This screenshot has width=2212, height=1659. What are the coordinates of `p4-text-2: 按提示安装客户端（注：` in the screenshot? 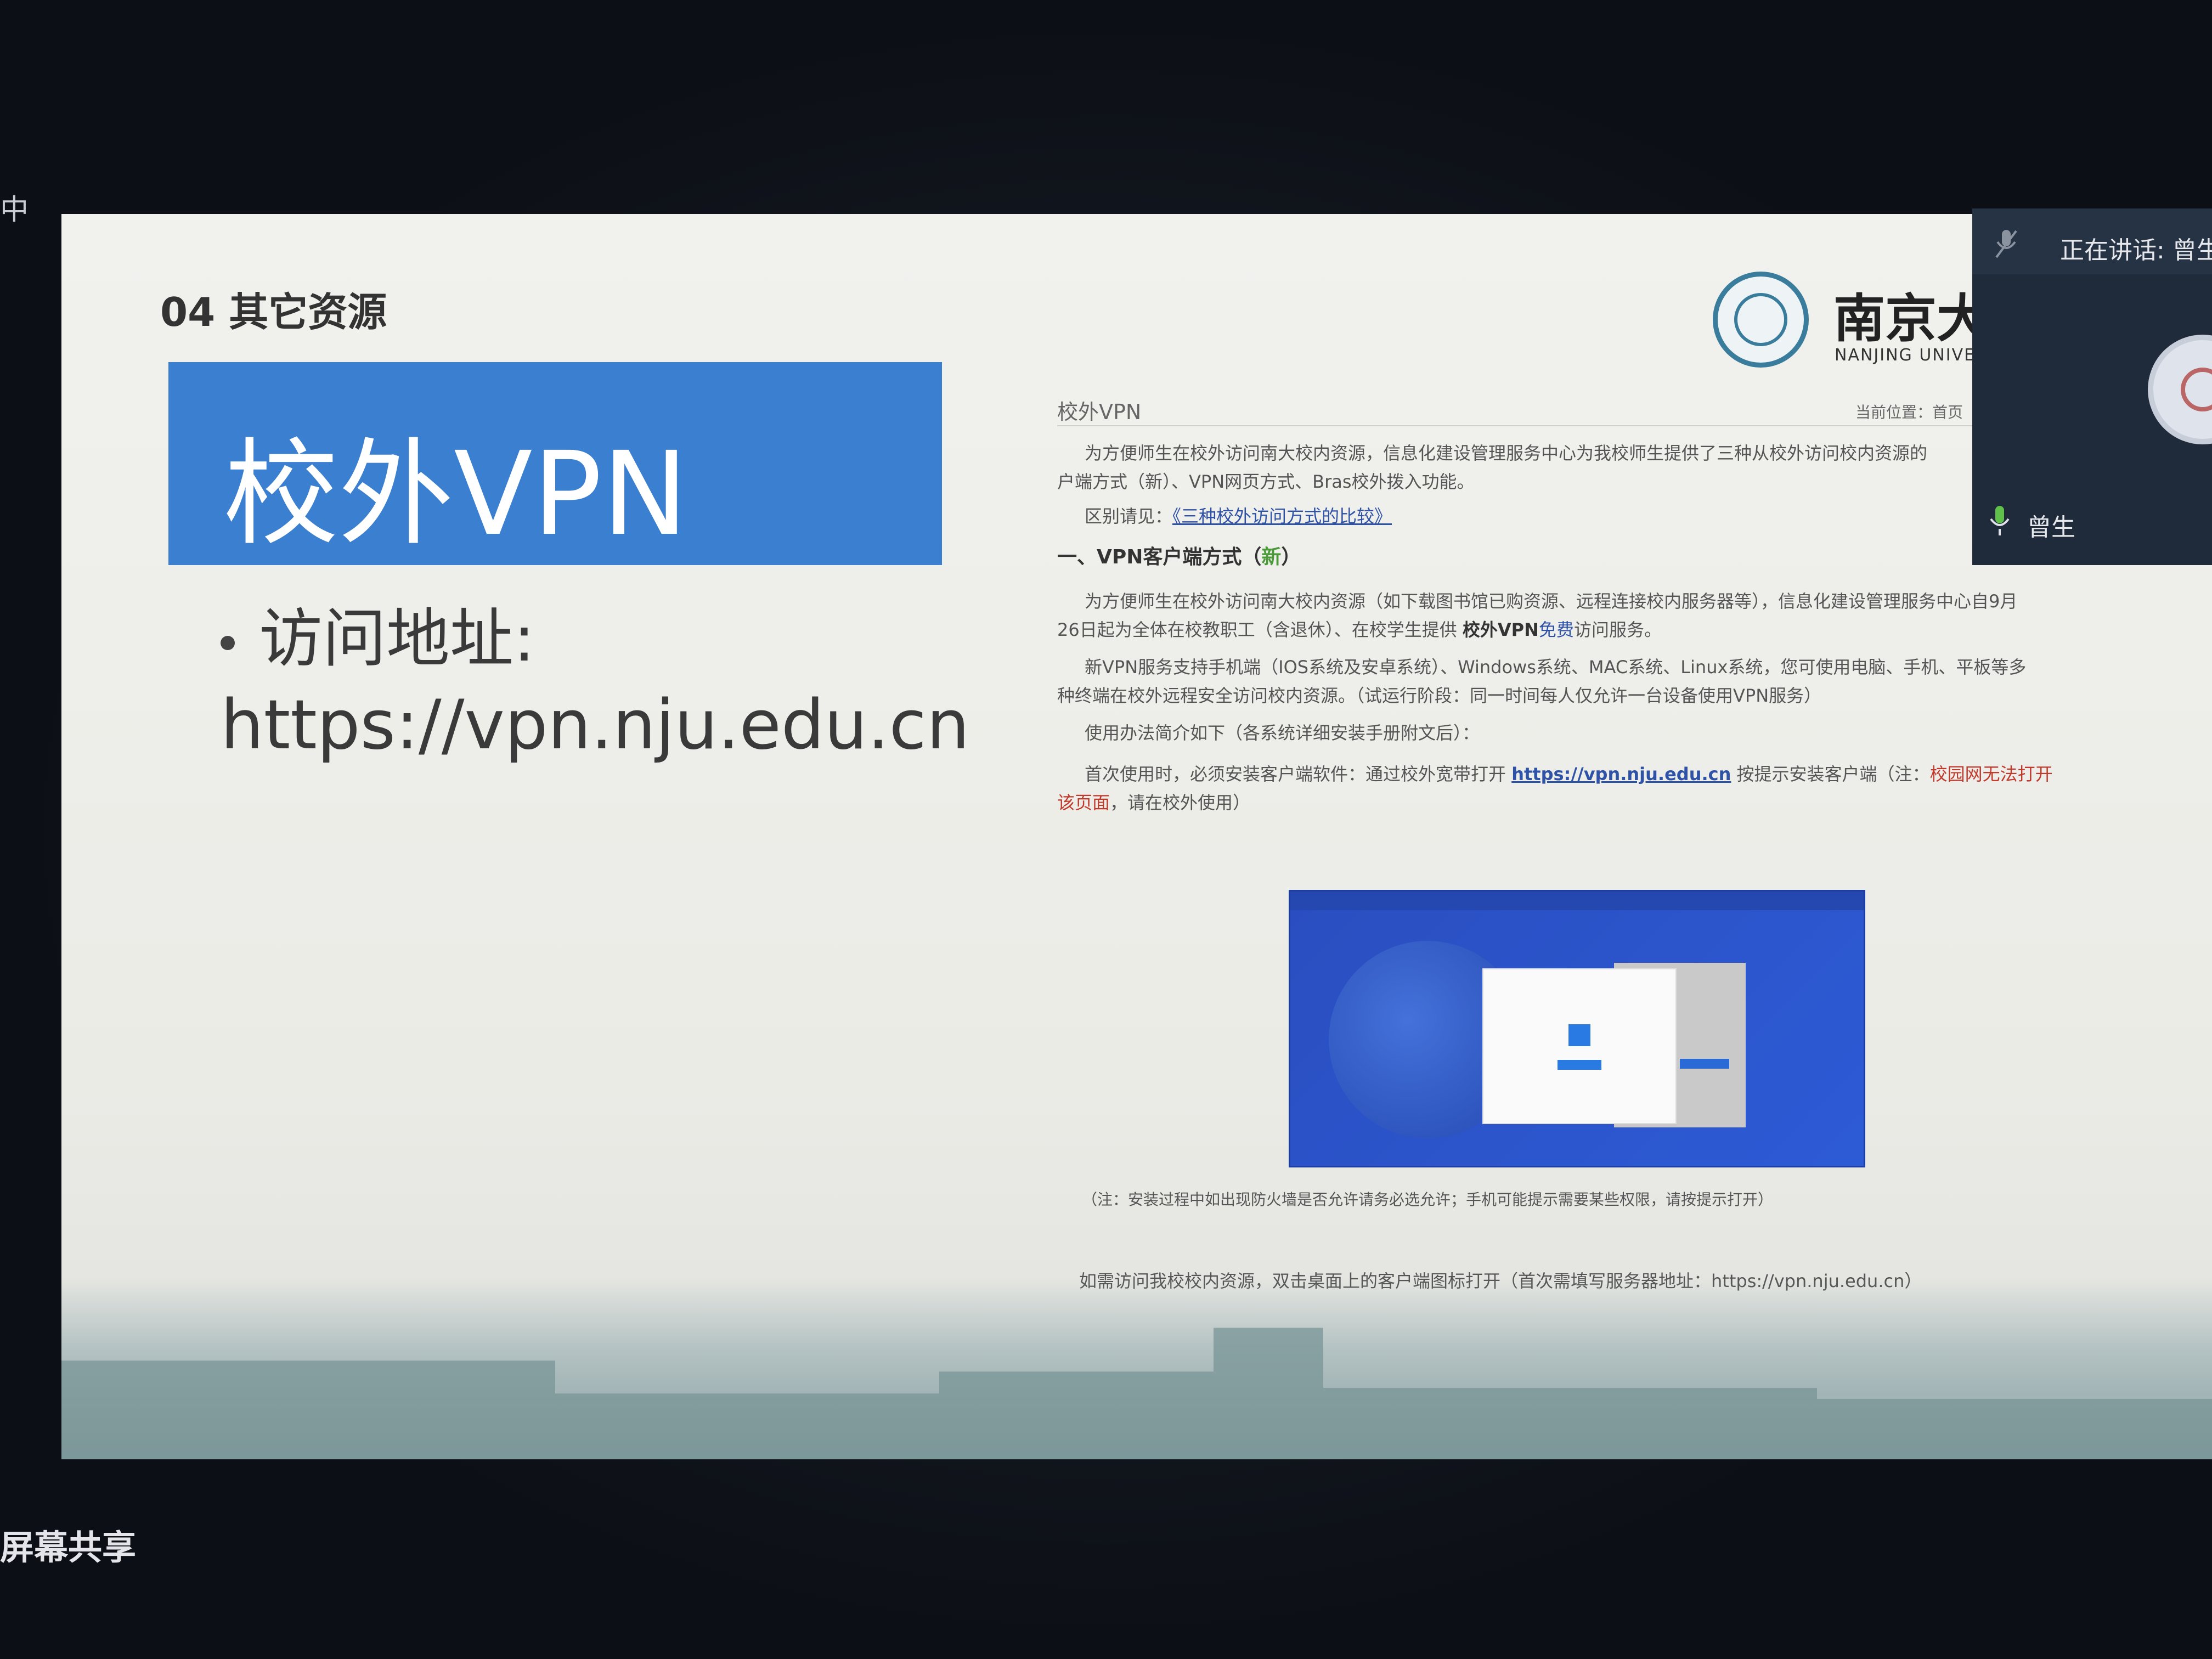 It's located at (1830, 775).